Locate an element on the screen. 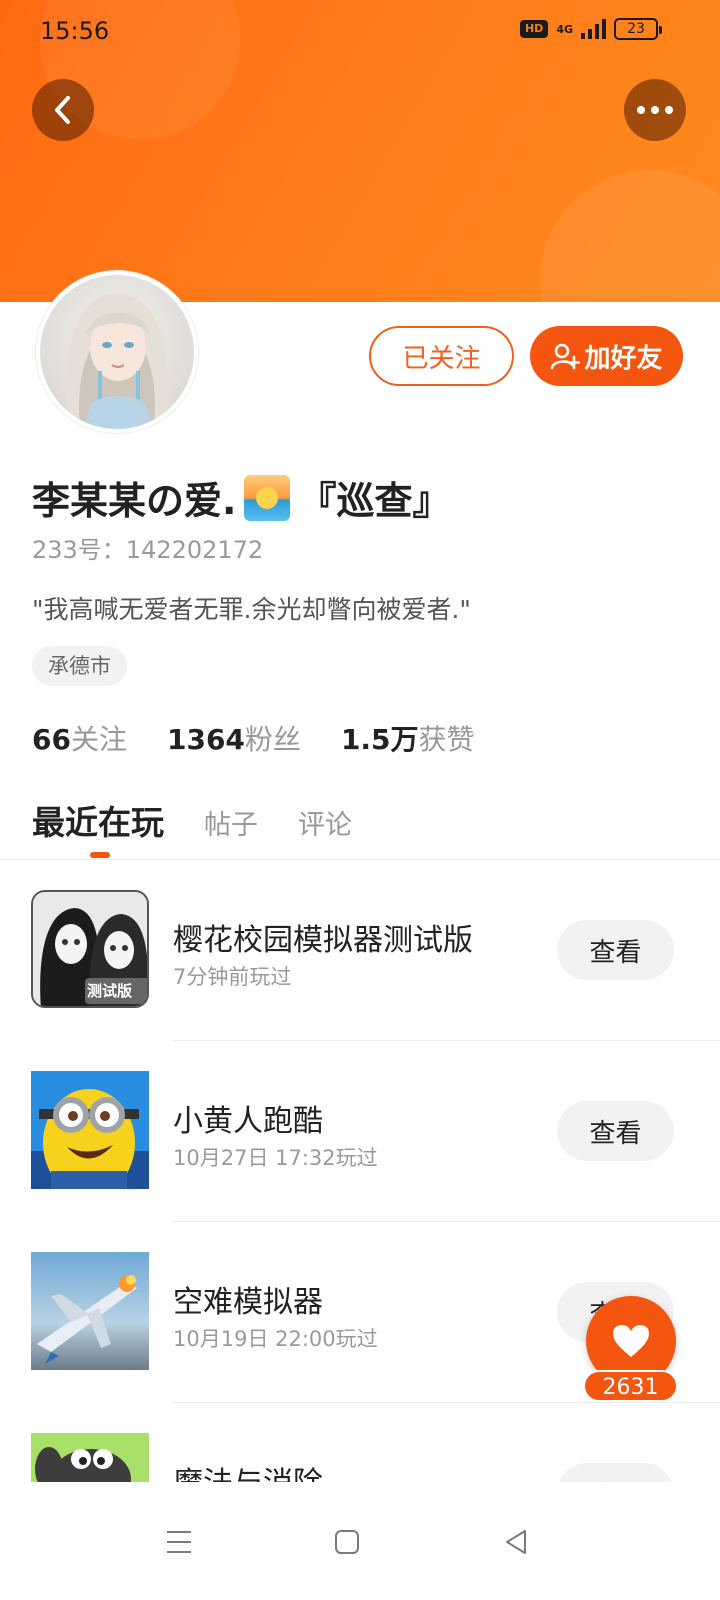 Image resolution: width=720 pixels, height=1600 pixels. back-triangle-icon is located at coordinates (516, 1542).